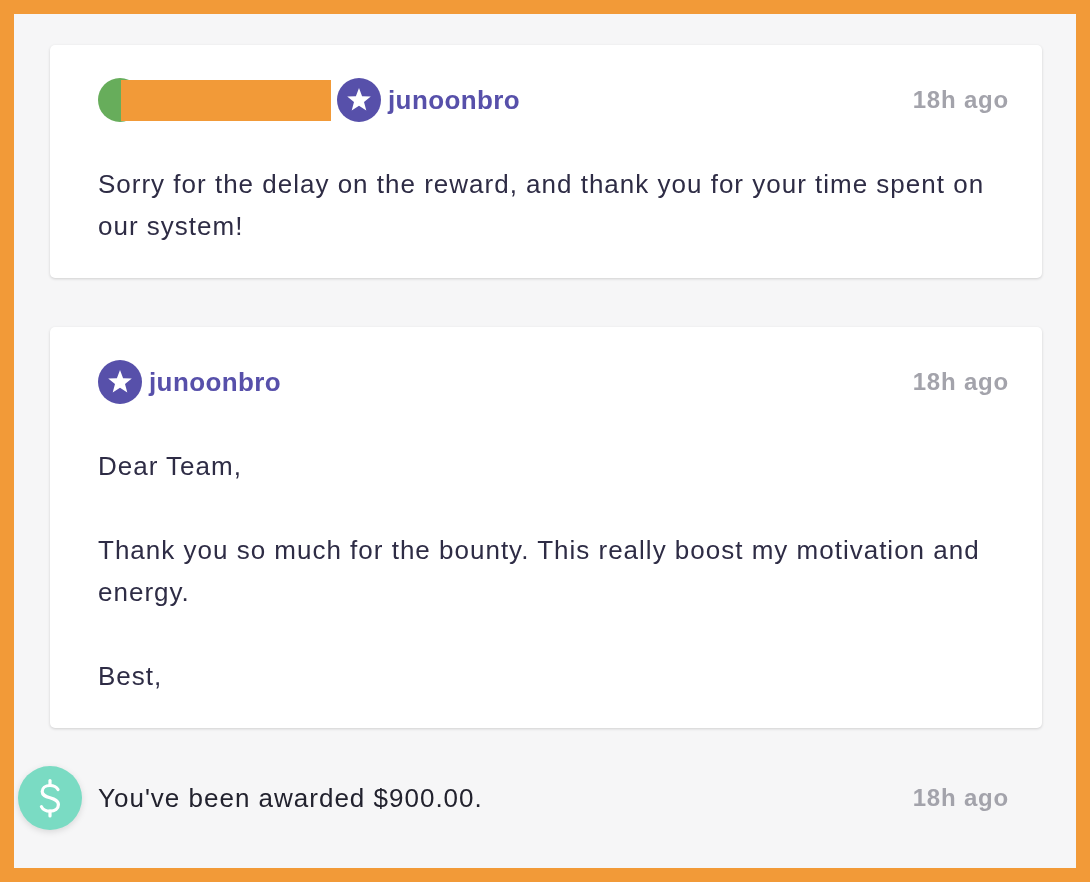 Image resolution: width=1090 pixels, height=882 pixels. Describe the element at coordinates (50, 798) in the screenshot. I see `dollar-icon` at that location.